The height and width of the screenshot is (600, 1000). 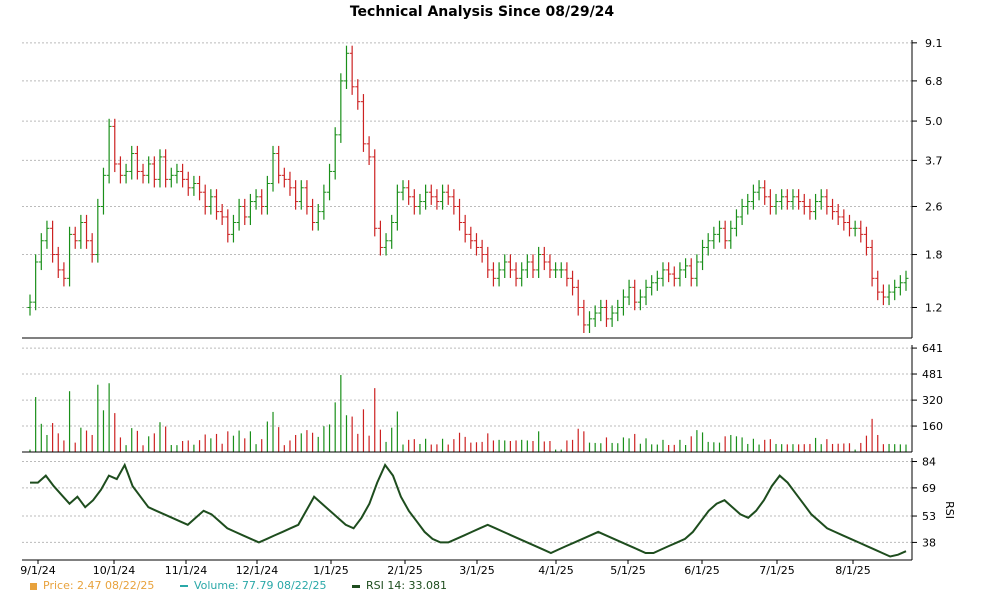 I want to click on x-tick-label: 8/1/25, so click(x=852, y=570).